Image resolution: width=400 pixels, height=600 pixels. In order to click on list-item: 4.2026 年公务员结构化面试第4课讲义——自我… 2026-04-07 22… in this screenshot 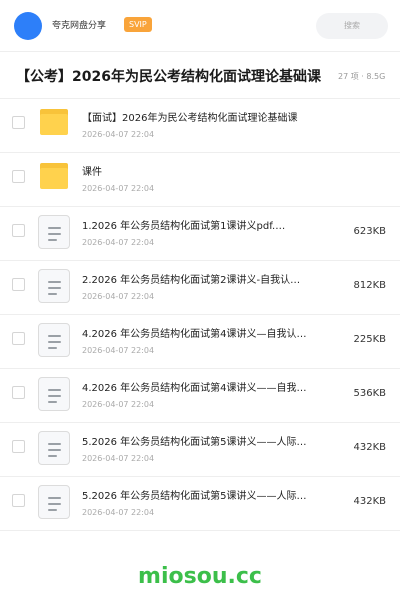, I will do `click(200, 396)`.